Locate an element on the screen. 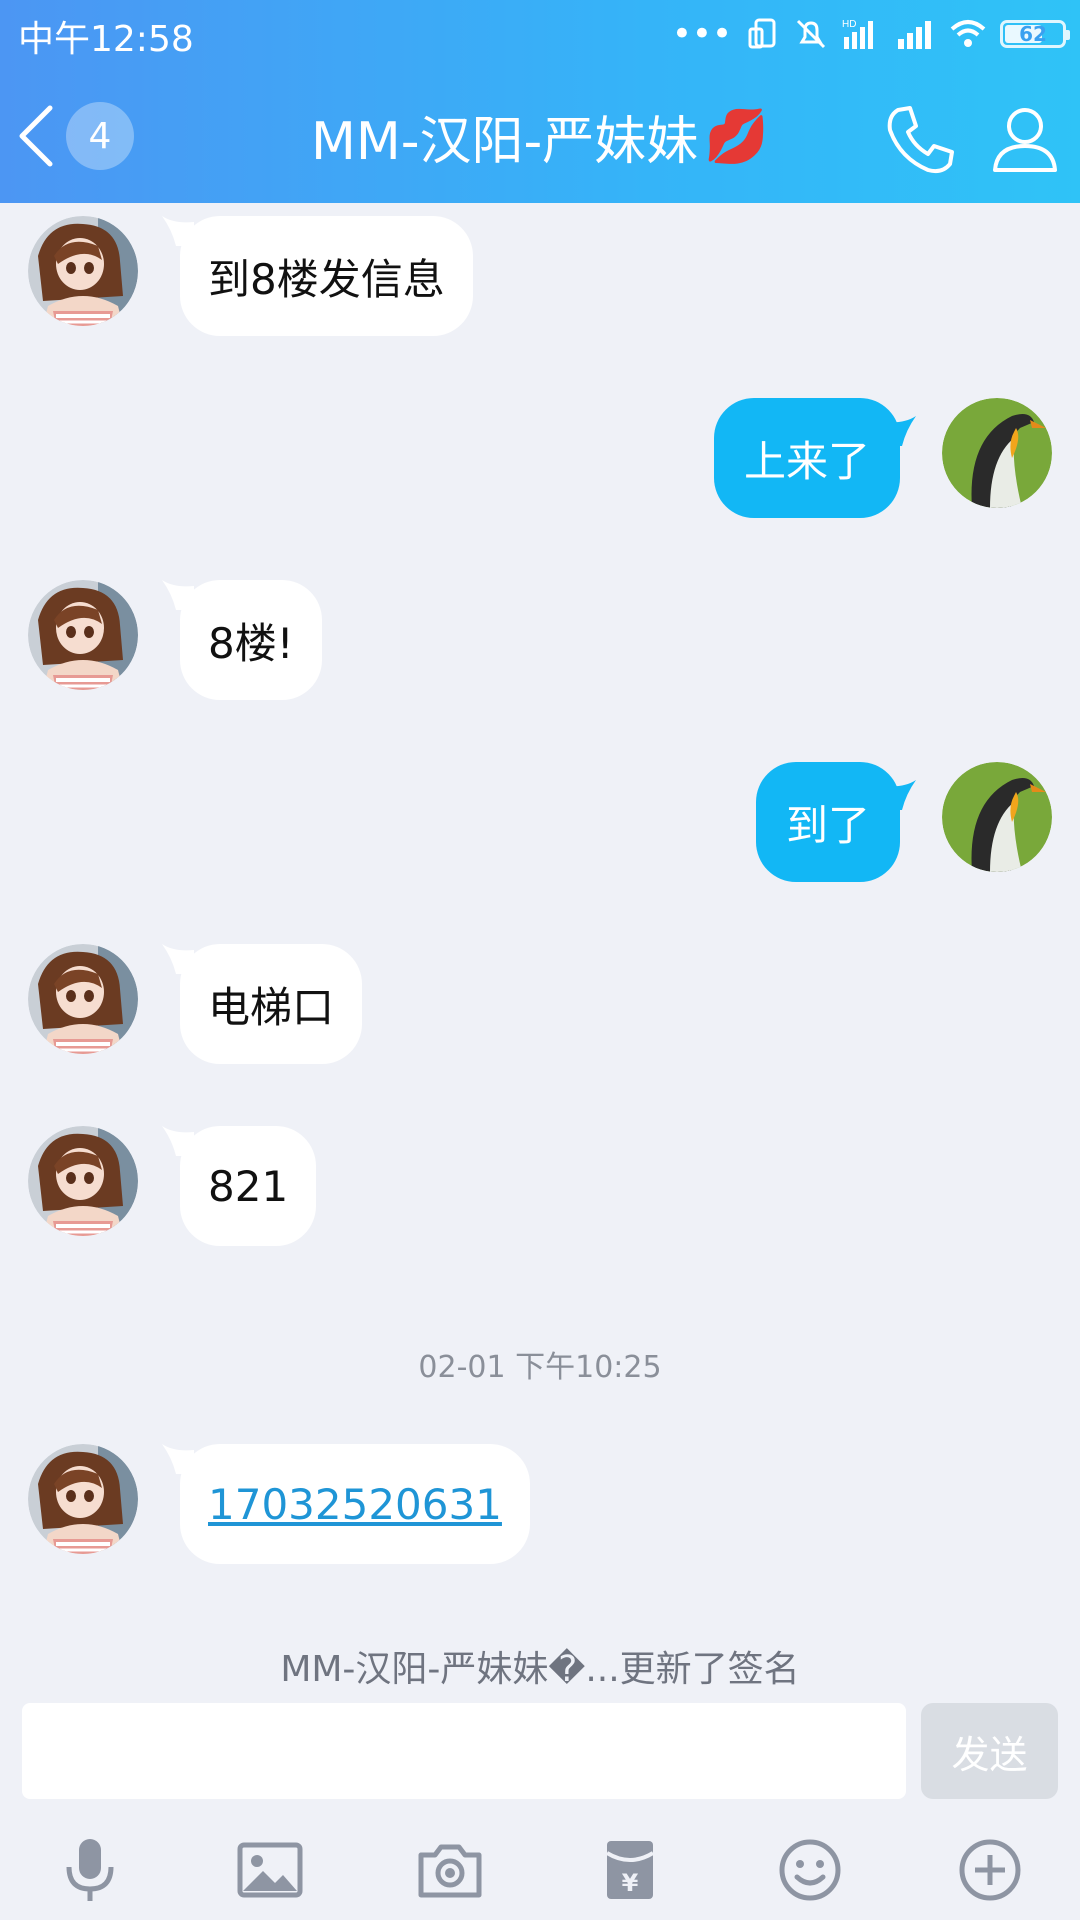 Image resolution: width=1080 pixels, height=1920 pixels. more-button is located at coordinates (990, 1870).